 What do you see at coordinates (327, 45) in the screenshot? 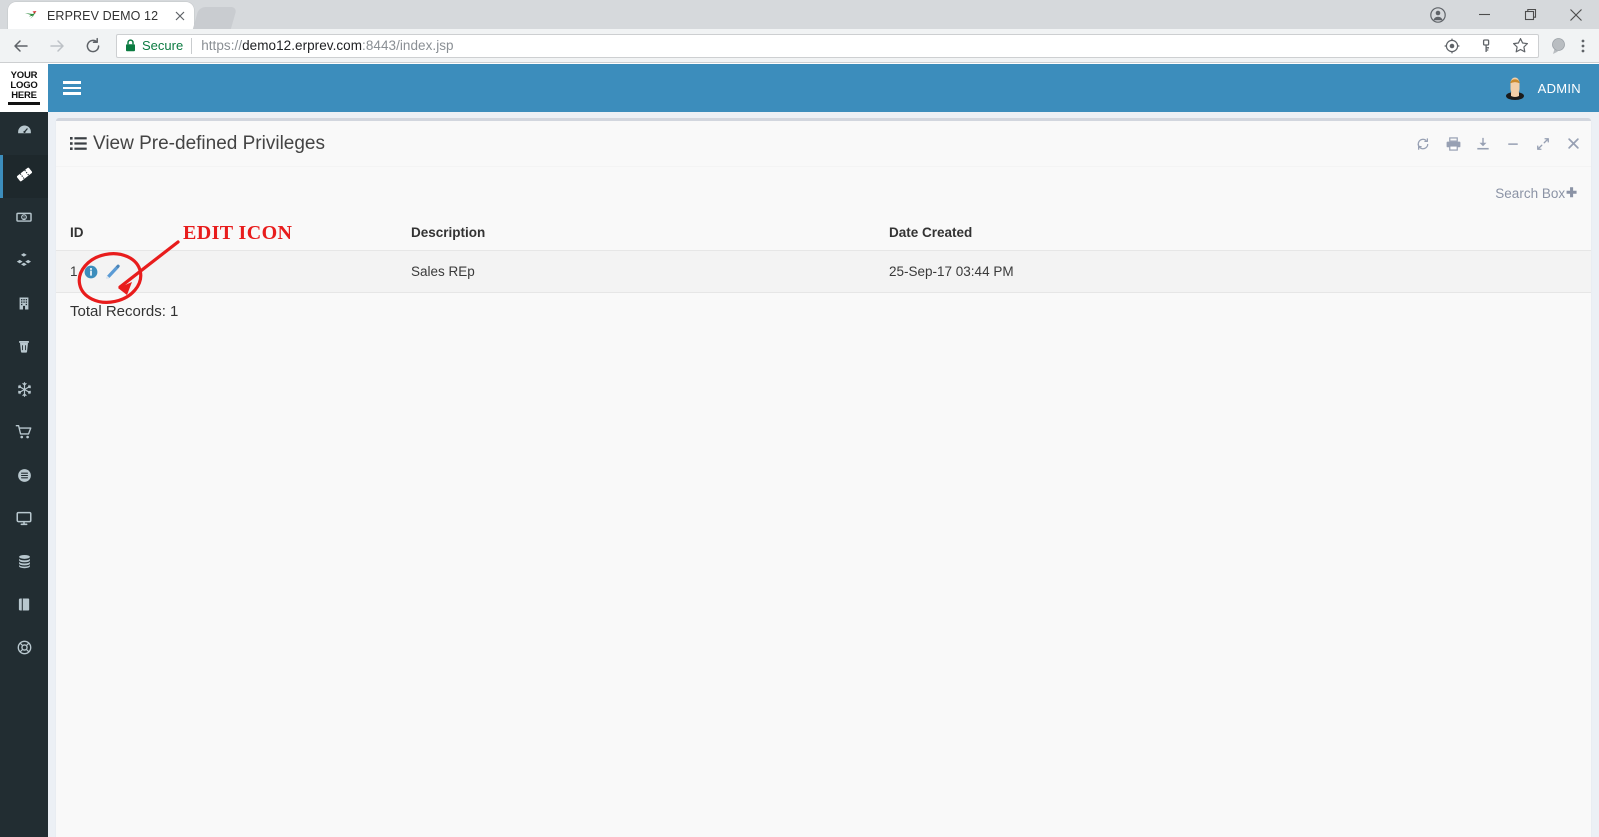
I see `address-bar-url: https://demo12.erprev.com:8443/index.jsp` at bounding box center [327, 45].